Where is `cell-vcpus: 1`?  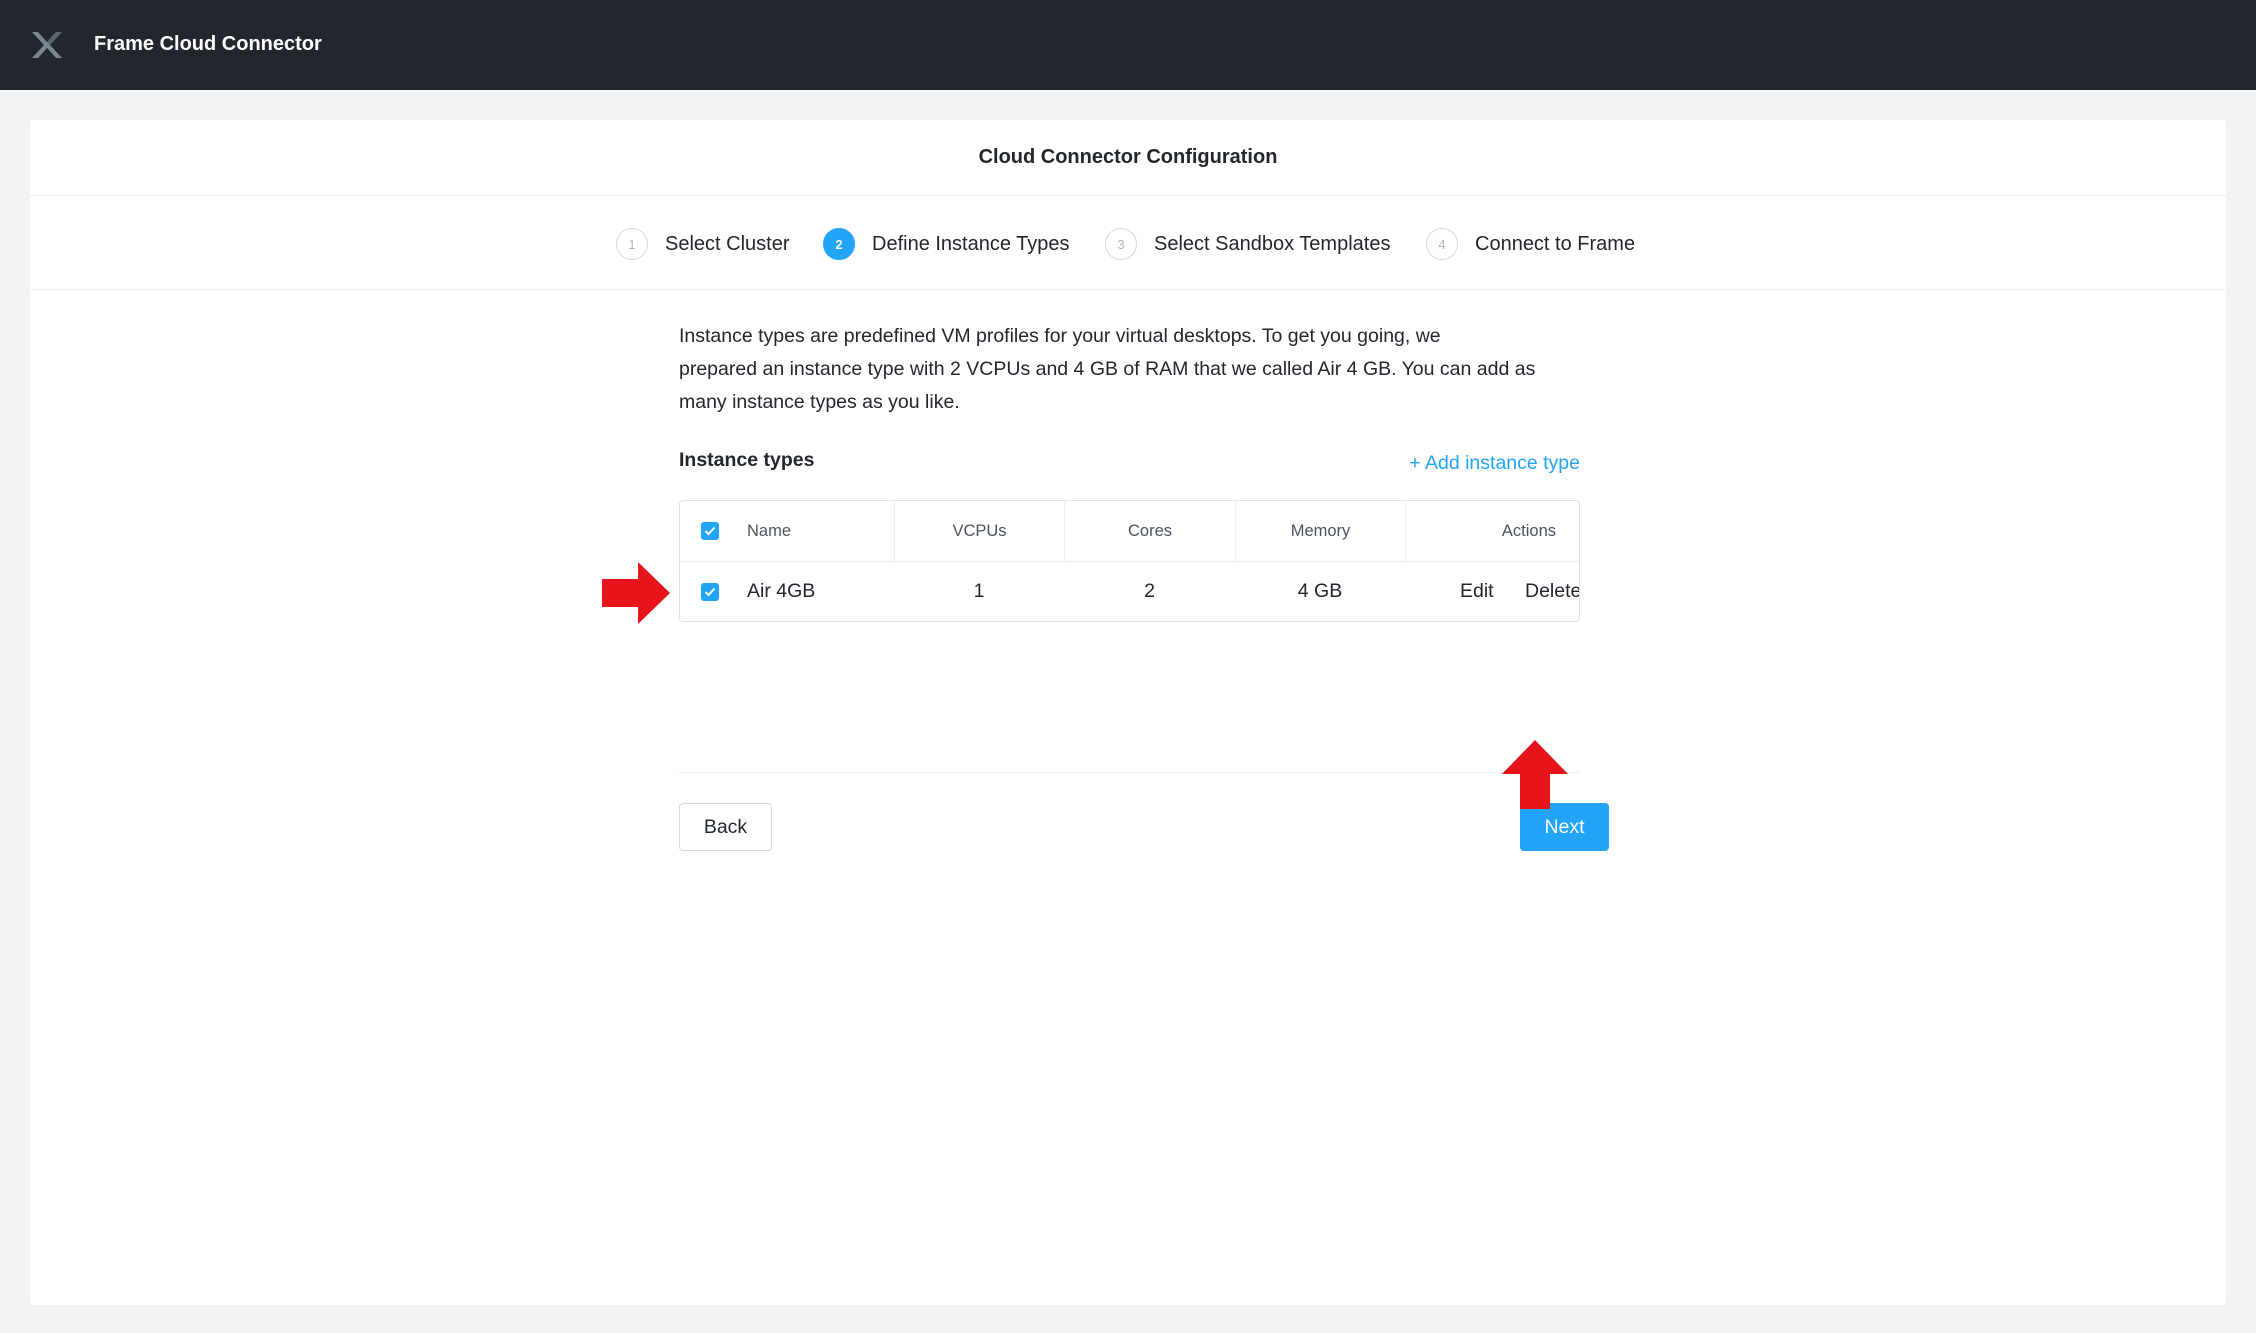
cell-vcpus: 1 is located at coordinates (979, 591).